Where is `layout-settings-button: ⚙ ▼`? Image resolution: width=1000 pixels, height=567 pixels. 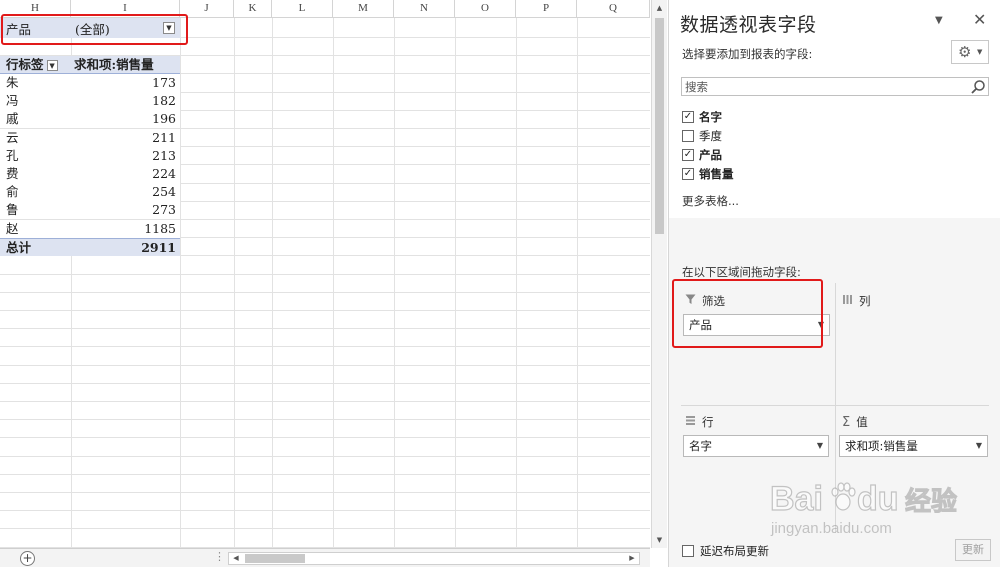
layout-settings-button: ⚙ ▼ is located at coordinates (970, 52).